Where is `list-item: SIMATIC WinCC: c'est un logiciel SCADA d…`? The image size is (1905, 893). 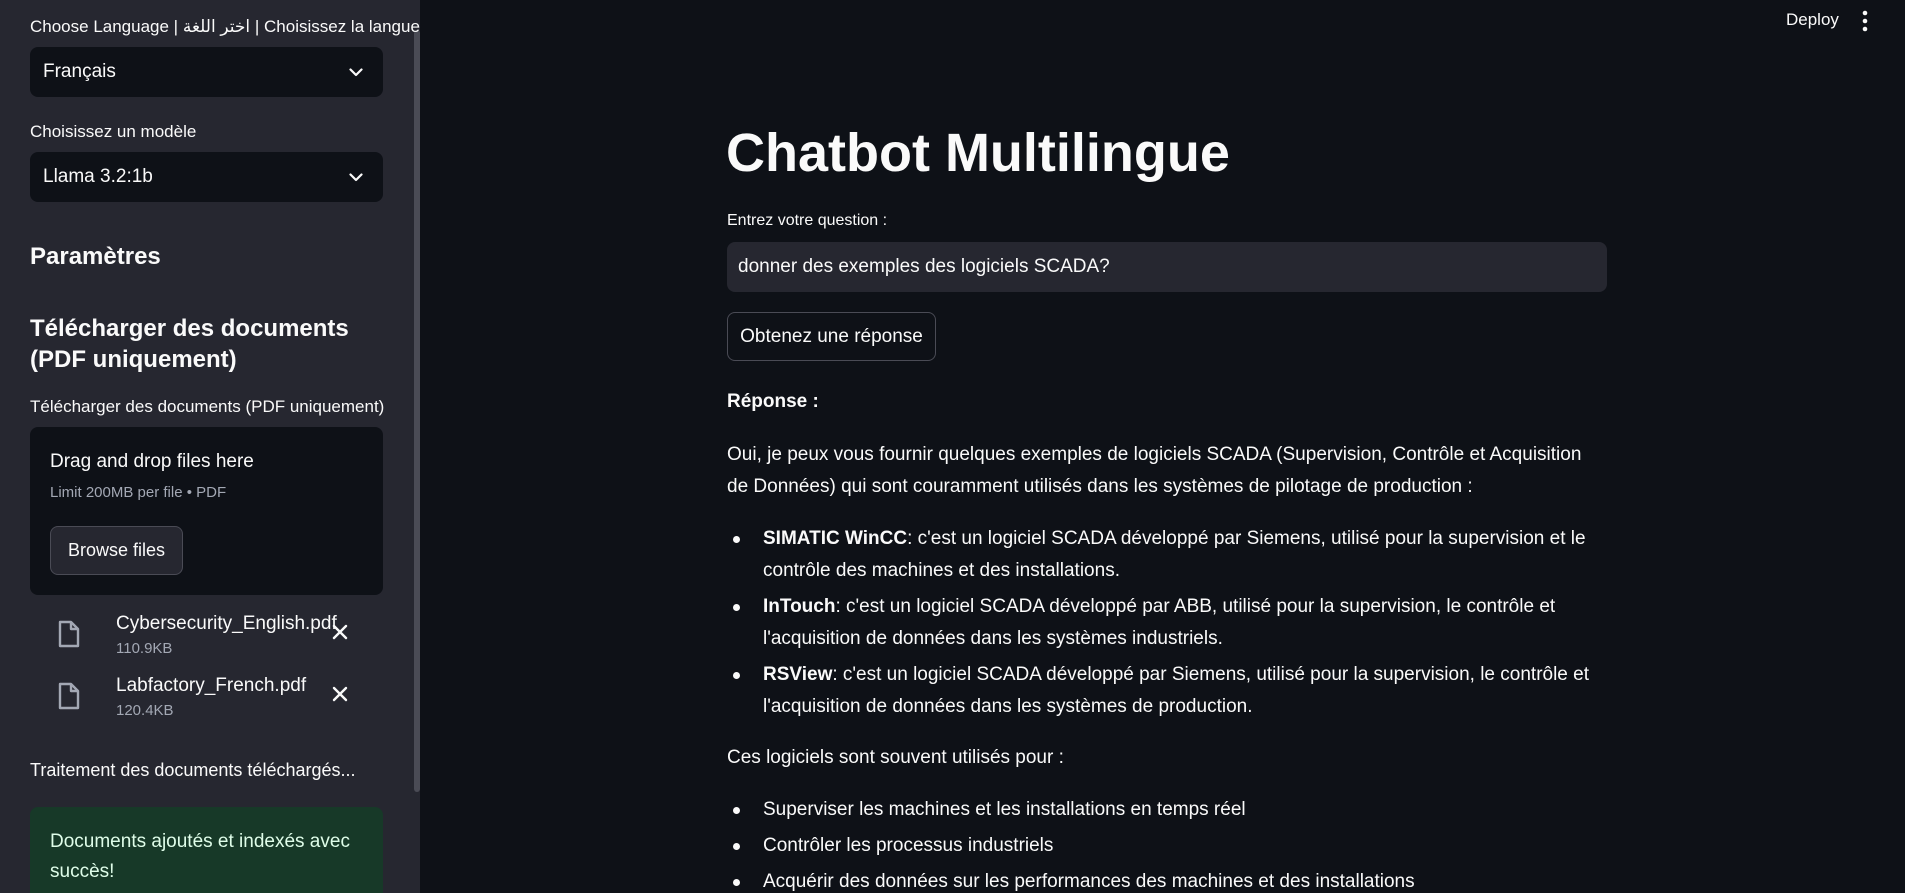
list-item: SIMATIC WinCC: c'est un logiciel SCADA d… is located at coordinates (1167, 555).